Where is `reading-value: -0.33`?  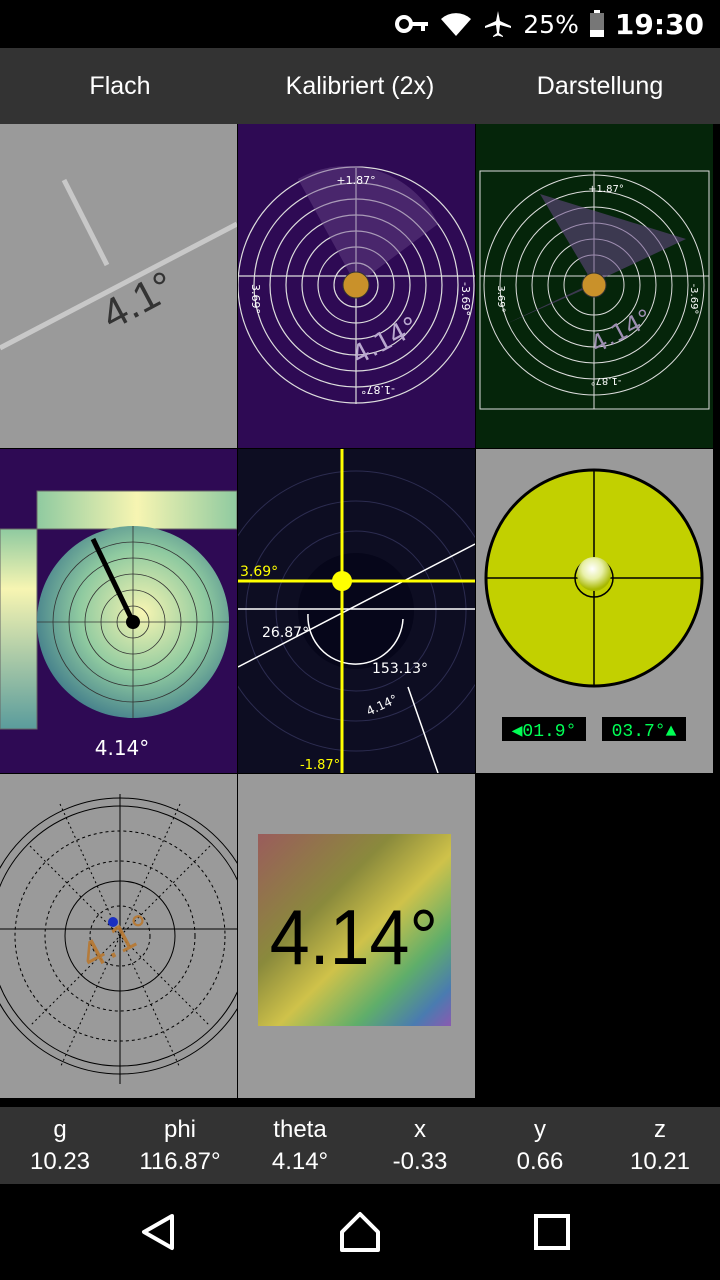
reading-value: -0.33 is located at coordinates (420, 1161).